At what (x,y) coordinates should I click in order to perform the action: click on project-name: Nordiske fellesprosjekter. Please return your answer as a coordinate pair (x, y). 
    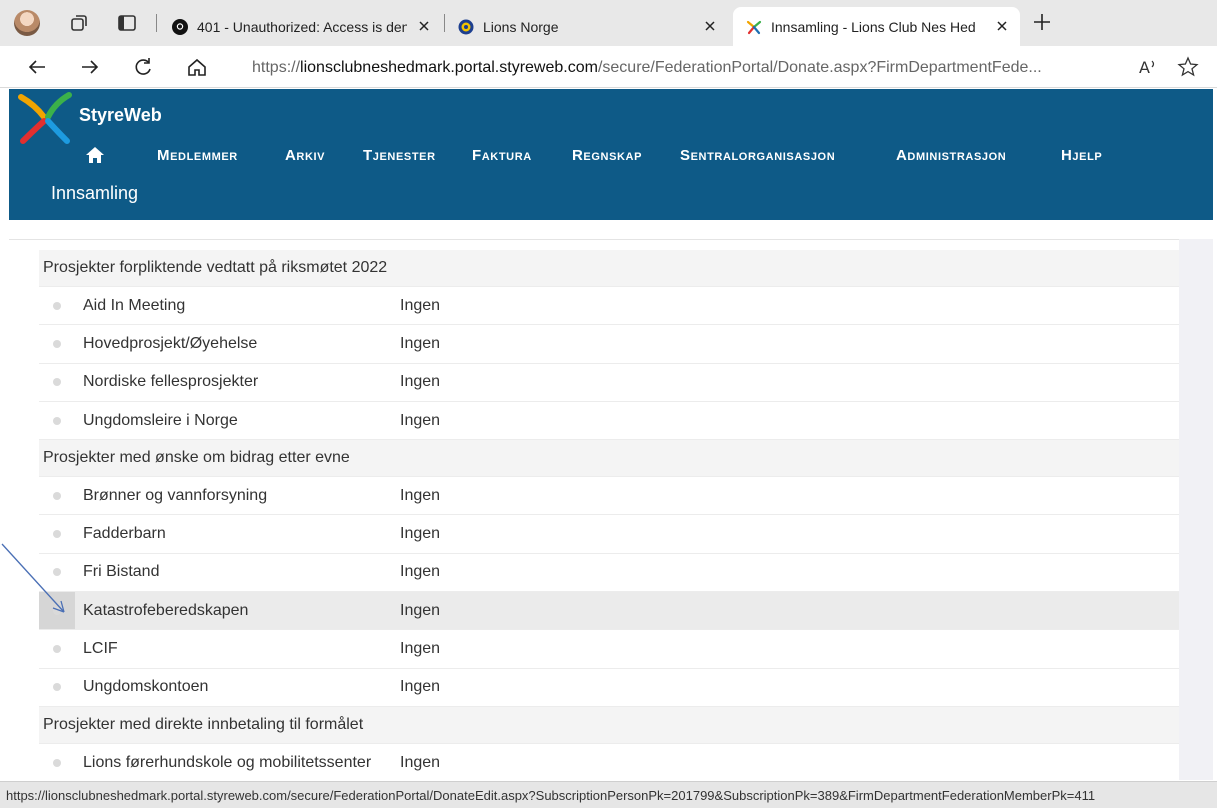
    Looking at the image, I should click on (171, 382).